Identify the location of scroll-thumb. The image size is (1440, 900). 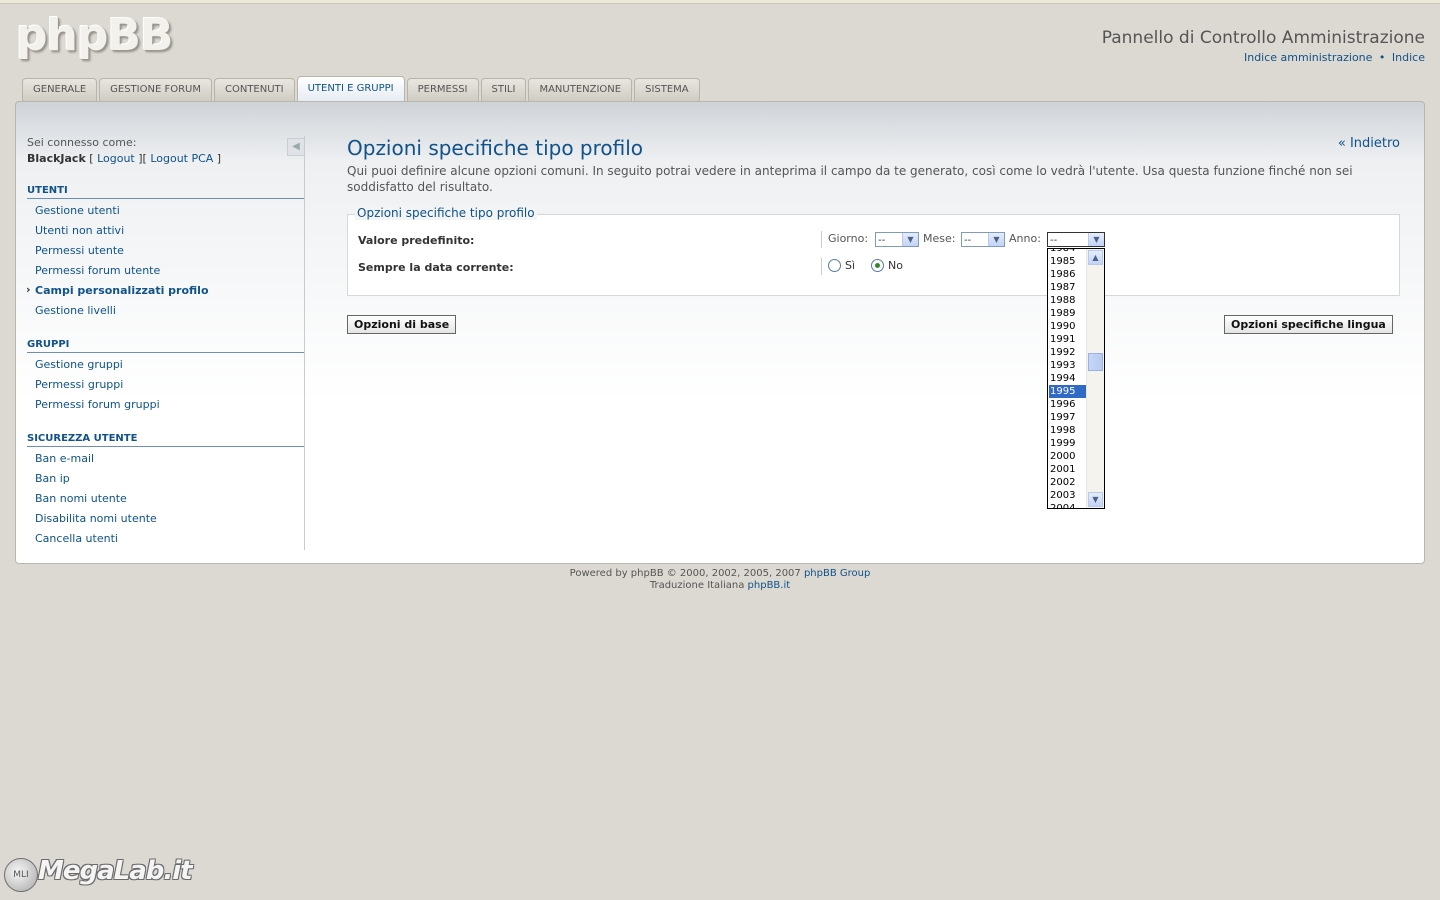
(1095, 362).